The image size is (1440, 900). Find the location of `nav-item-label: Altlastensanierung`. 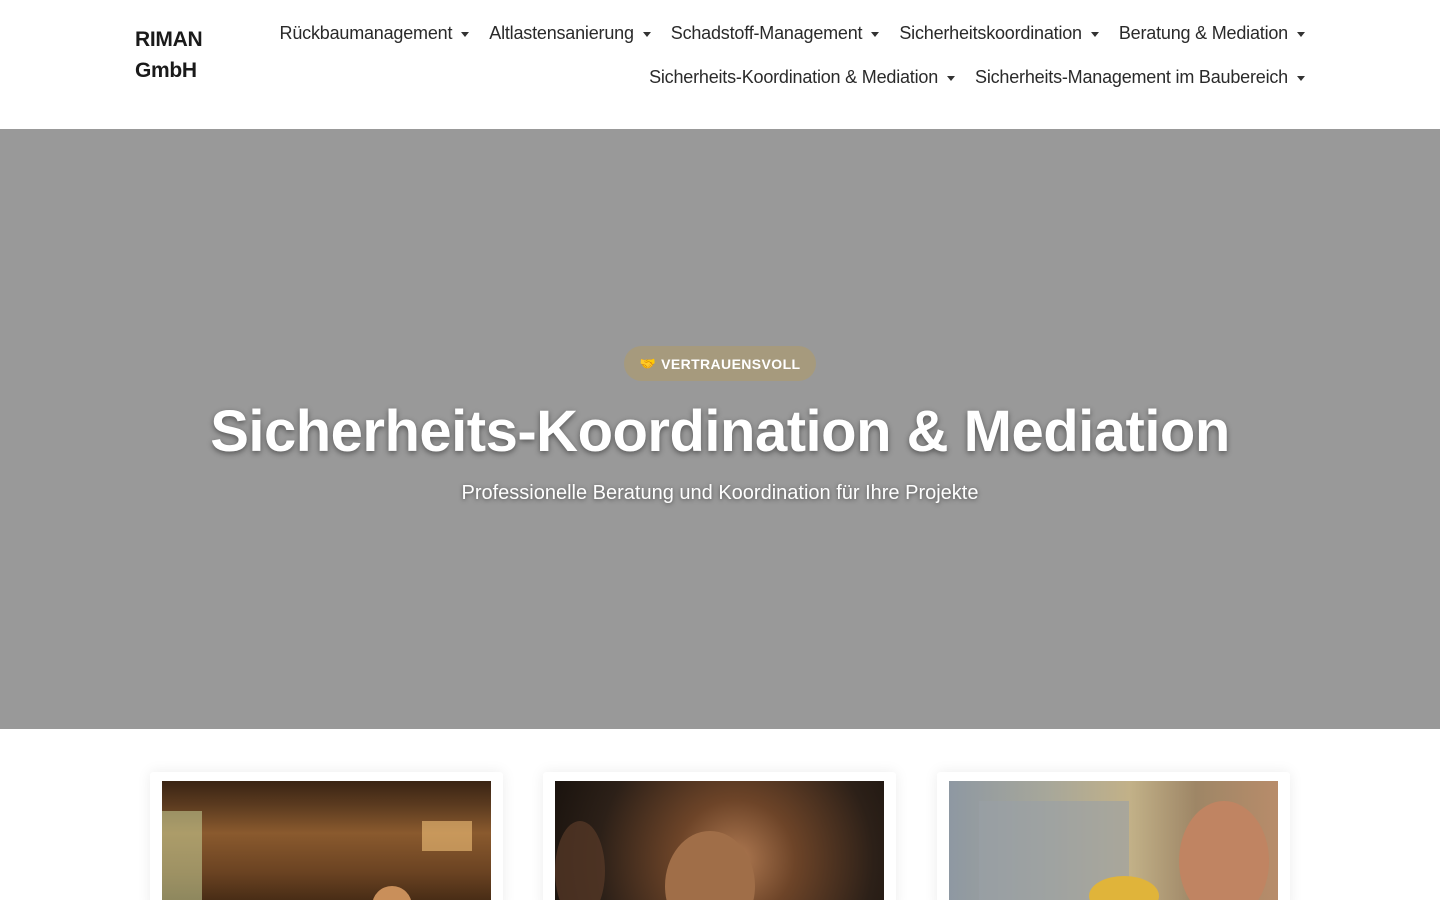

nav-item-label: Altlastensanierung is located at coordinates (561, 32).